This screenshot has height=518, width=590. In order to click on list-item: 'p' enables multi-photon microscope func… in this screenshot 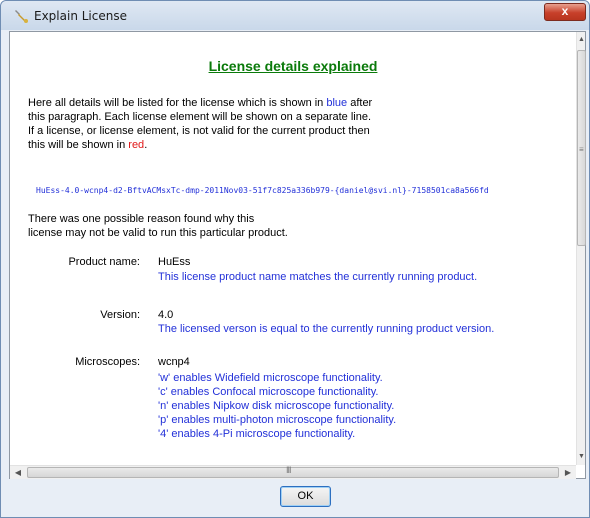, I will do `click(277, 420)`.